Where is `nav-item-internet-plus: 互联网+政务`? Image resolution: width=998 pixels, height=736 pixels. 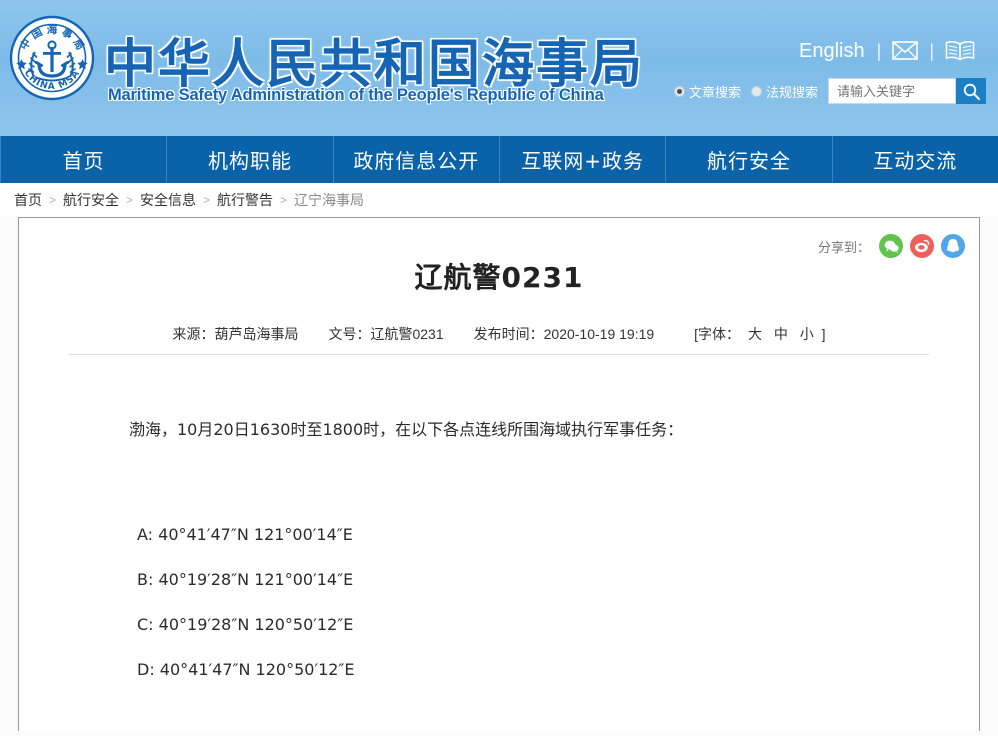
nav-item-internet-plus: 互联网+政务 is located at coordinates (583, 159).